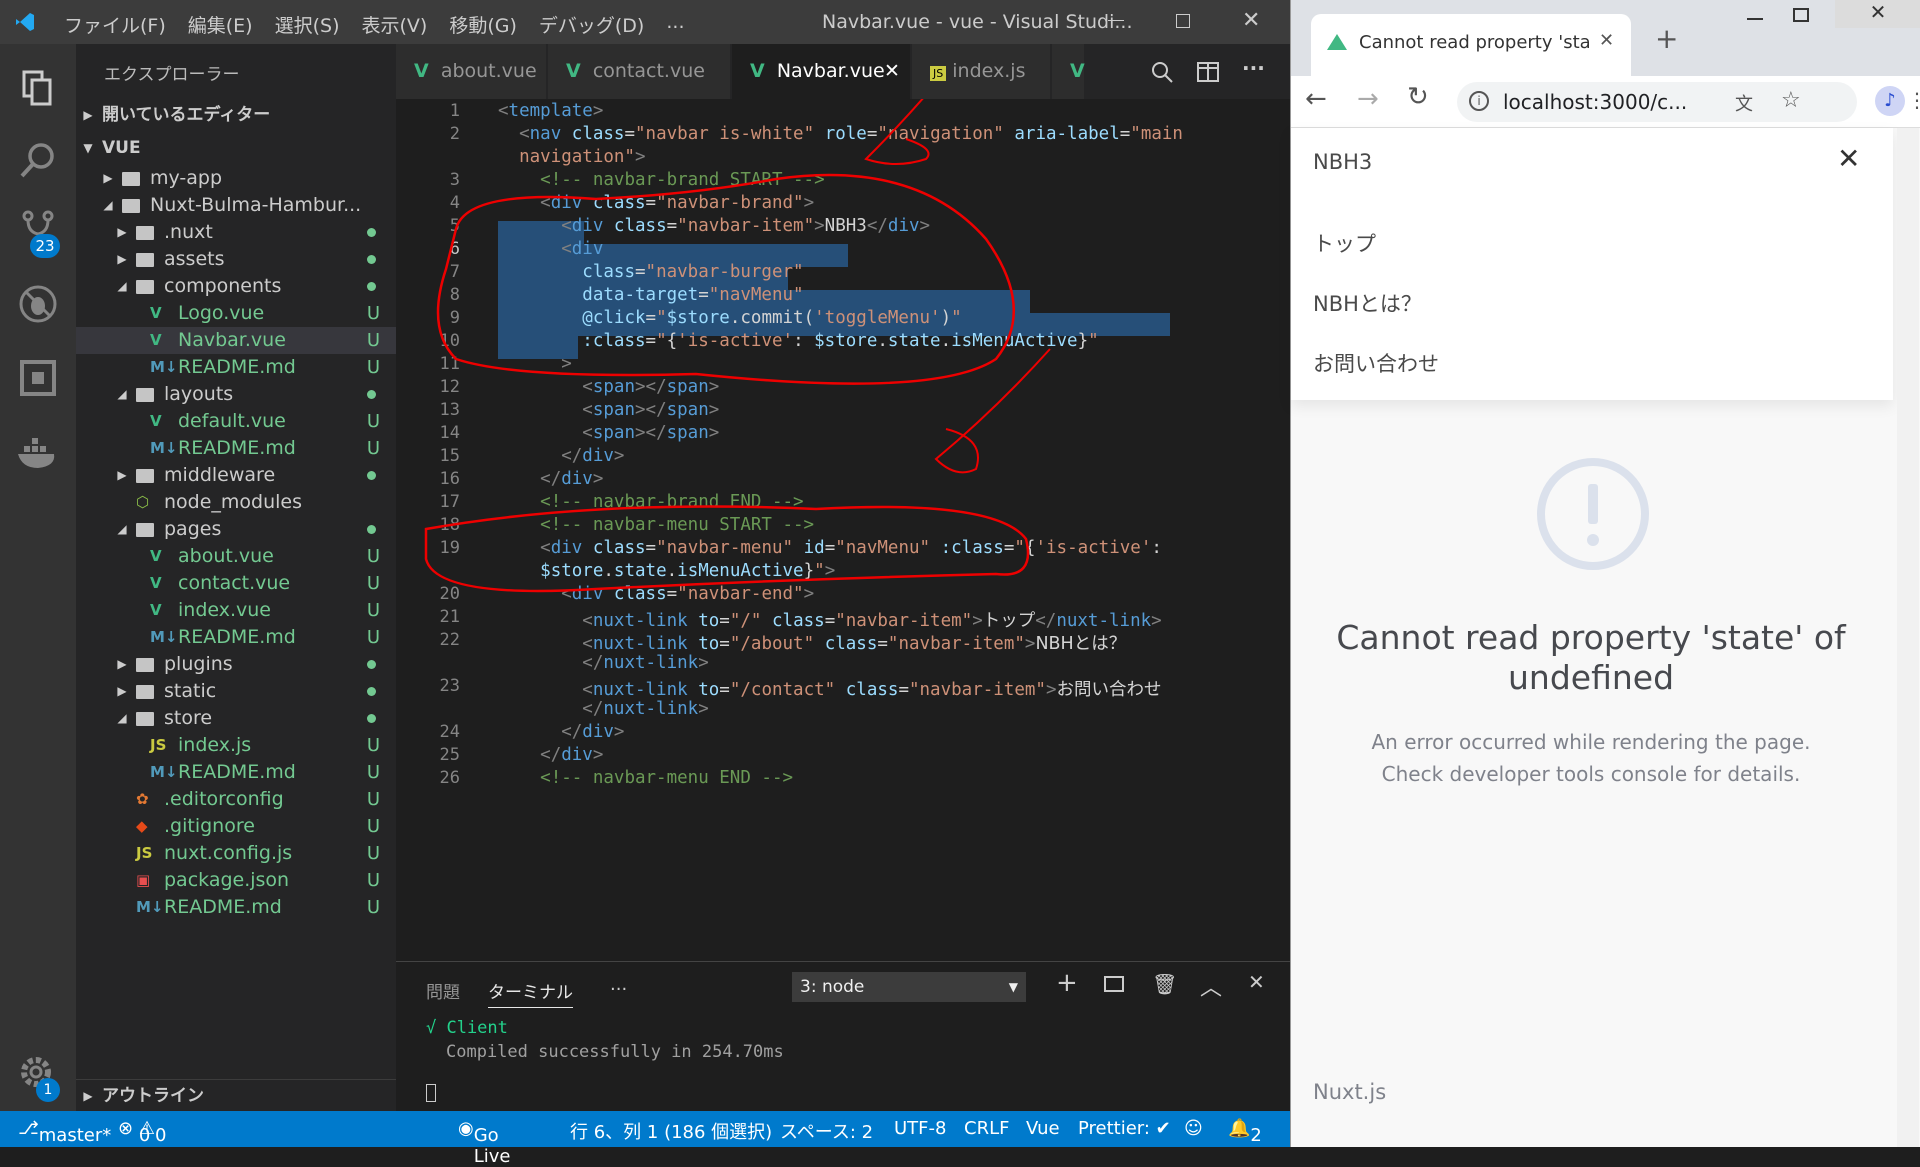  I want to click on tree-item: ◢ components, so click(236, 286).